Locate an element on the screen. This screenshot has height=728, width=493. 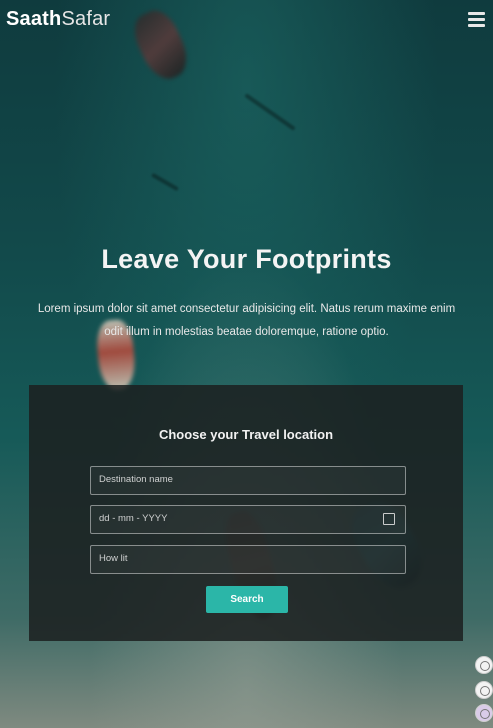
people-placeholder: How lit is located at coordinates (113, 558).